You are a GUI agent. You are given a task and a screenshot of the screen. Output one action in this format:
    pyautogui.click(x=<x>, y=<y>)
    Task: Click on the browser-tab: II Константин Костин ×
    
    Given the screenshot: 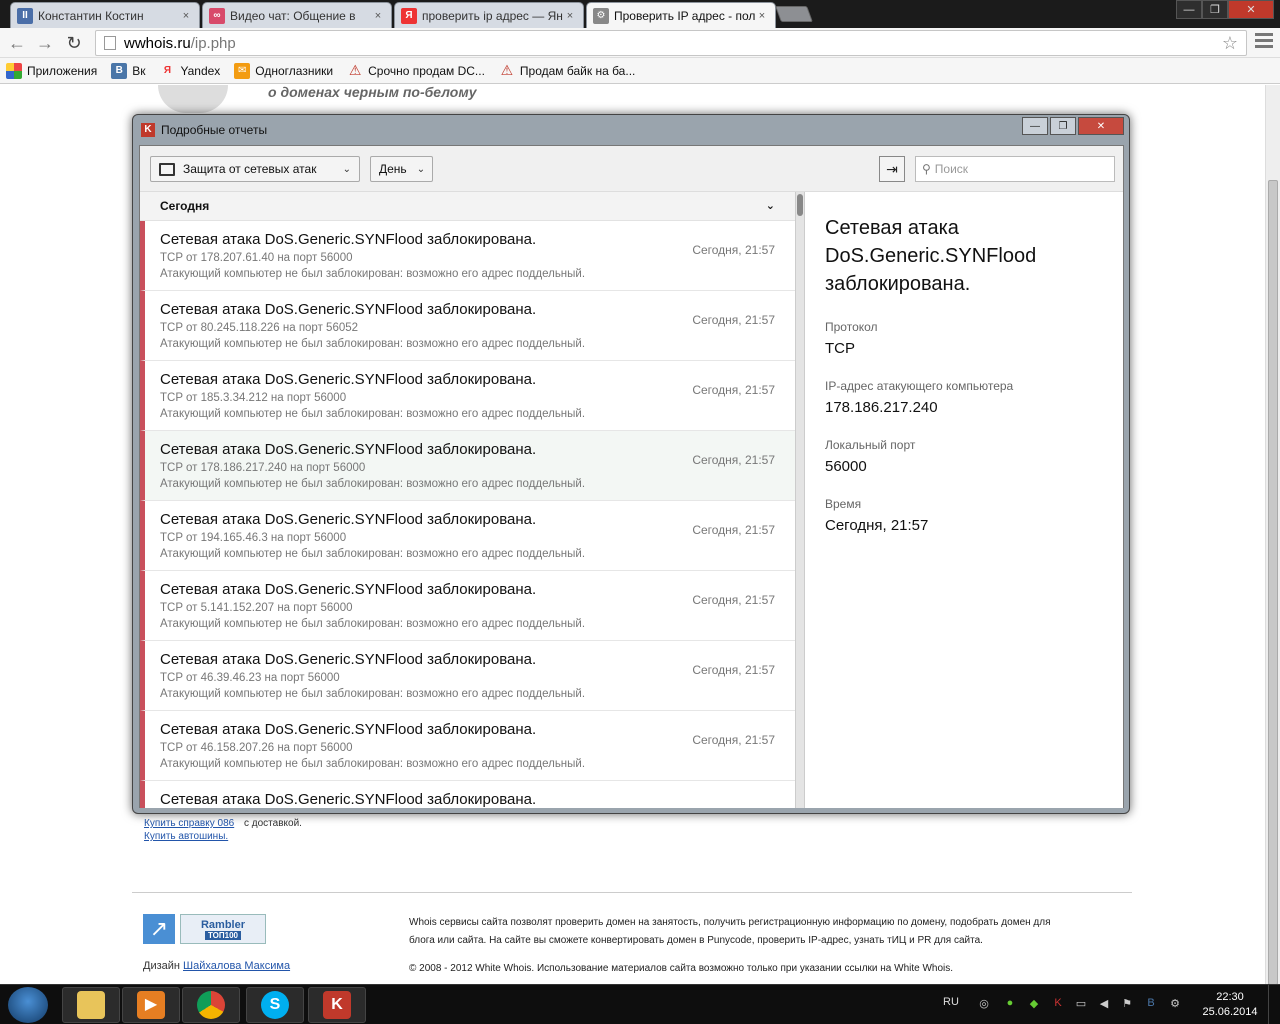 What is the action you would take?
    pyautogui.click(x=105, y=15)
    